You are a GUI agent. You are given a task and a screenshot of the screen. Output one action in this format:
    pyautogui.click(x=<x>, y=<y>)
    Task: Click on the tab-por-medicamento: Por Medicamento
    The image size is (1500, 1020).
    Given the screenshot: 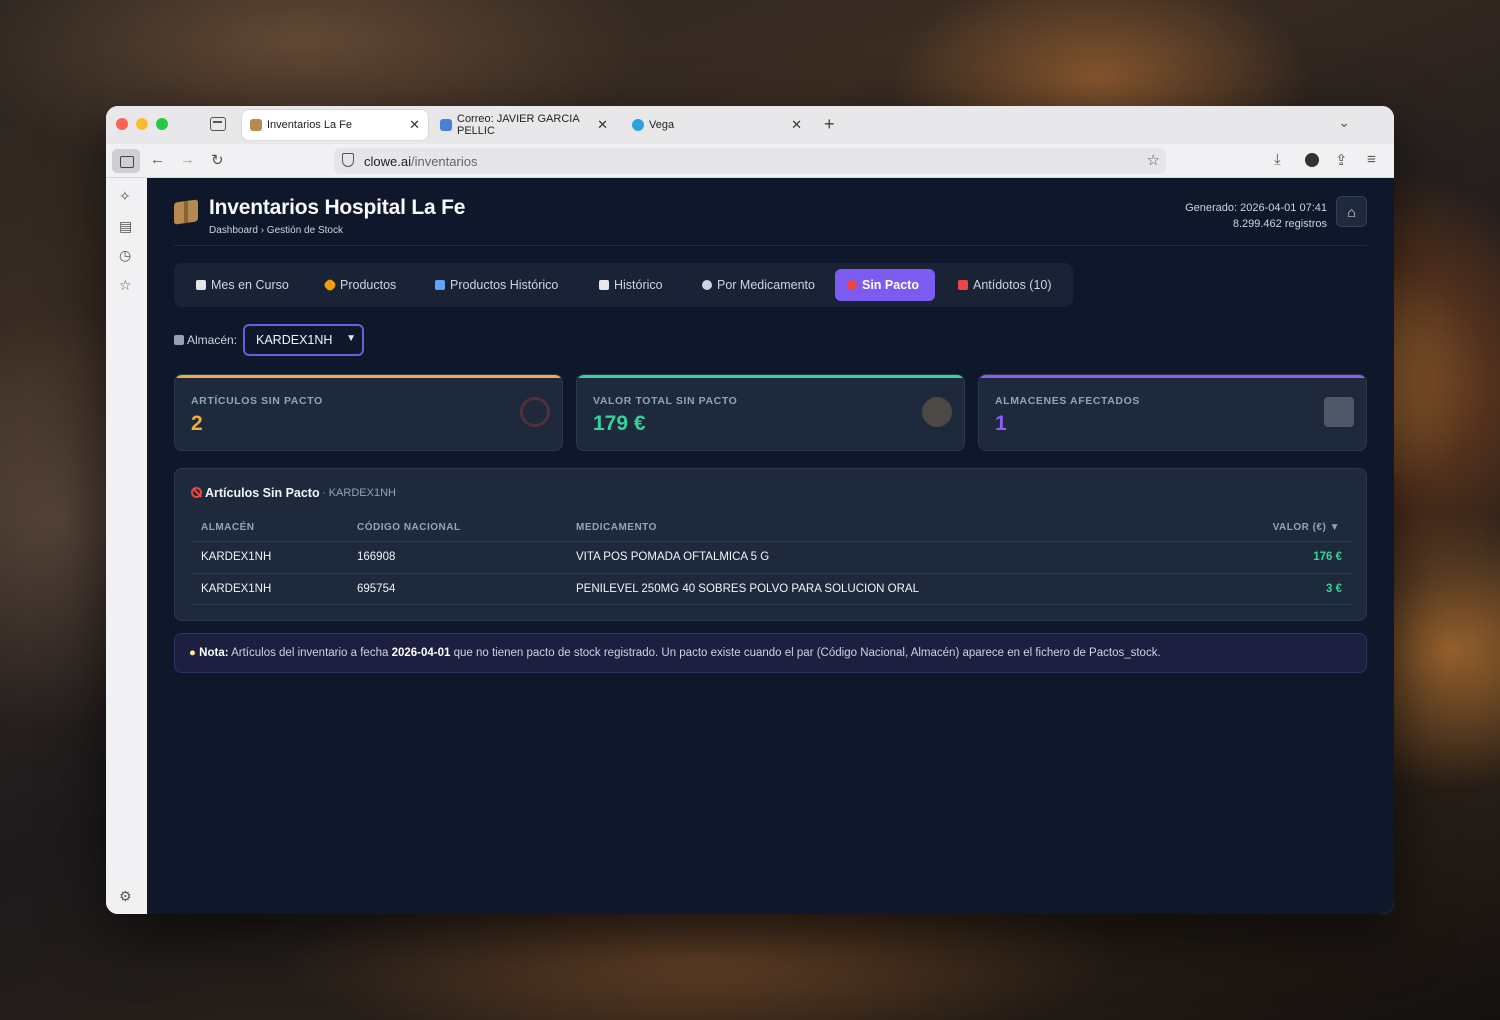 What is the action you would take?
    pyautogui.click(x=758, y=285)
    